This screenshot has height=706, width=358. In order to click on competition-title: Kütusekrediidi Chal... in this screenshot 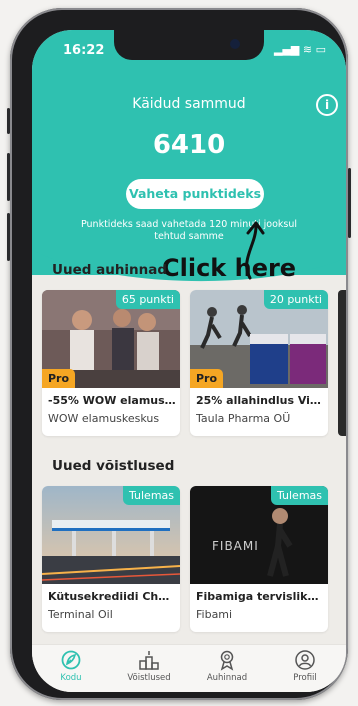, I will do `click(112, 596)`.